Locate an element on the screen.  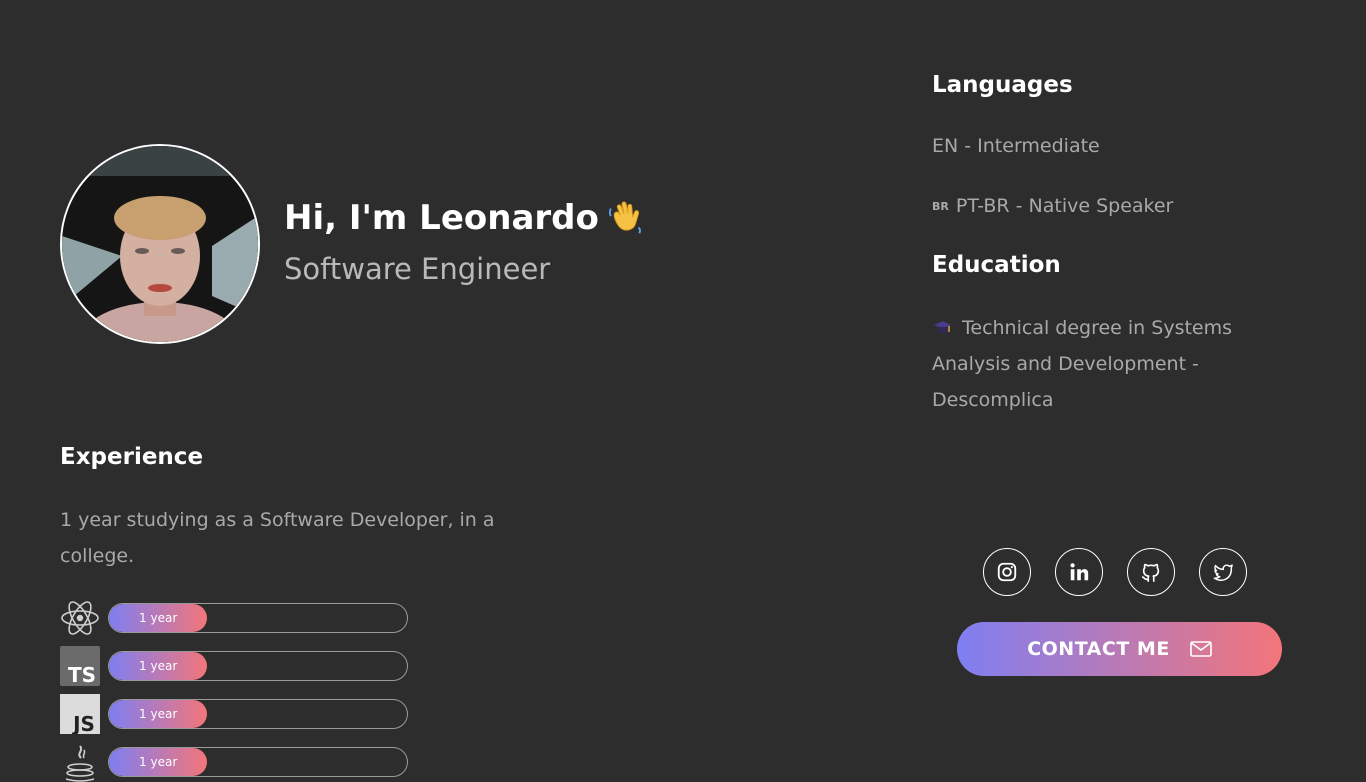
twitter-button is located at coordinates (1223, 572).